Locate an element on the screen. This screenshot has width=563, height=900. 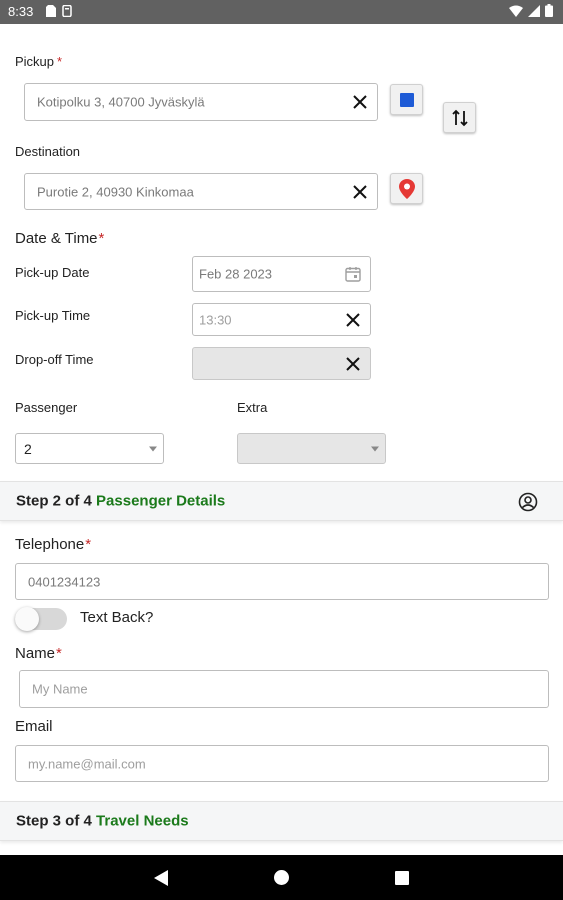
pickup-input-value: Kotipolku 3, 40700 Jyväskylä is located at coordinates (121, 102).